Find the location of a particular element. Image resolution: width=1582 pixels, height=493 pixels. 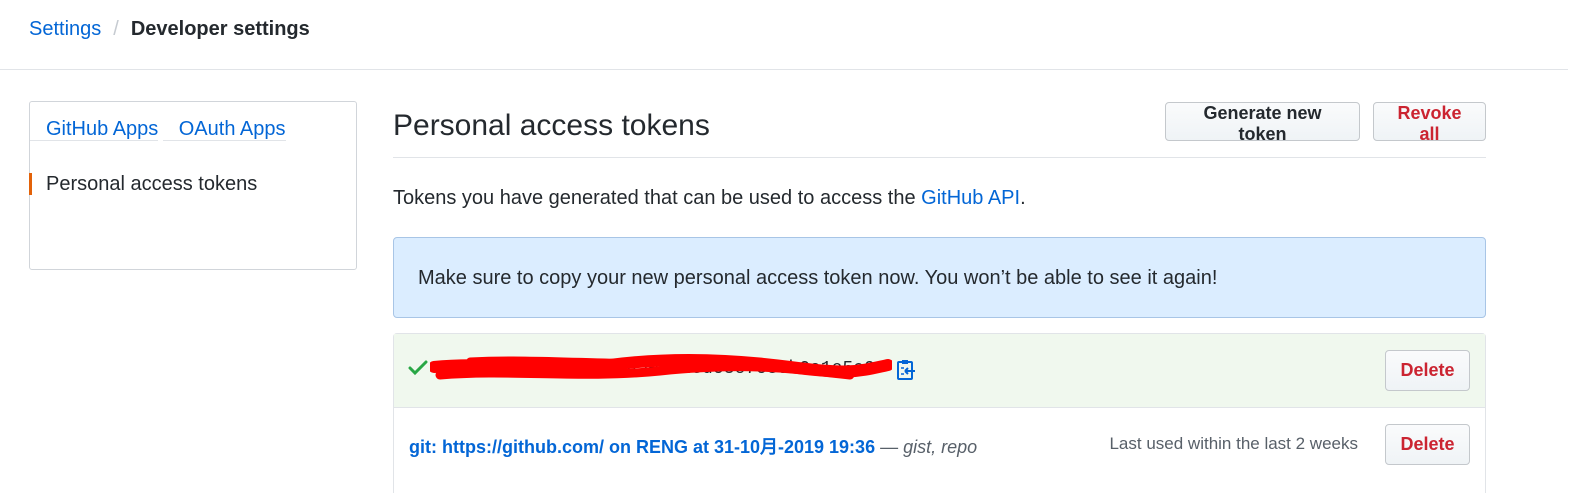

github-api-link: GitHub API is located at coordinates (970, 198).